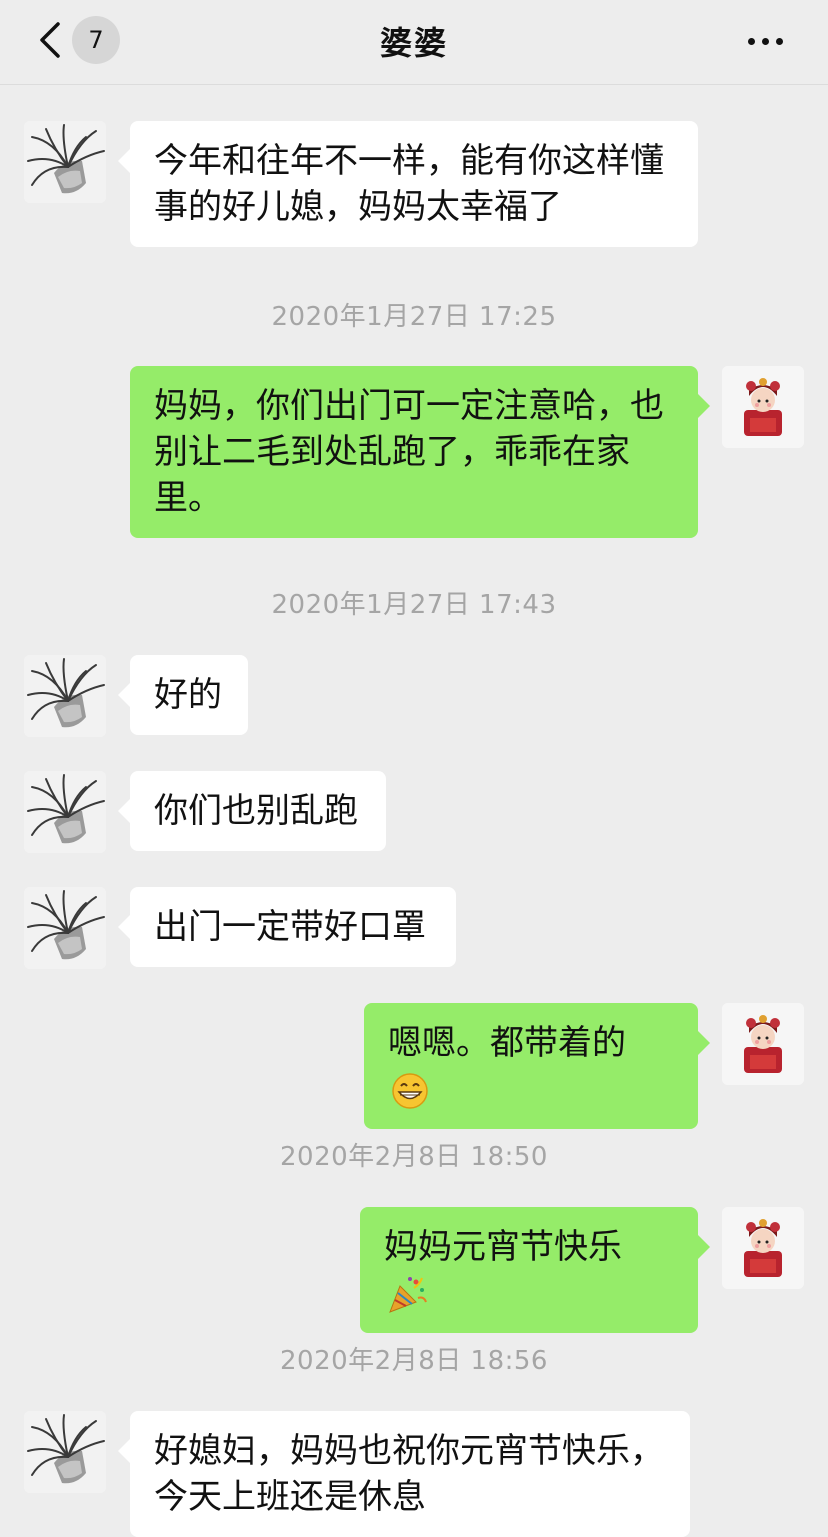 Image resolution: width=828 pixels, height=1537 pixels. Describe the element at coordinates (290, 927) in the screenshot. I see `message-text: 出门一定带好口罩` at that location.